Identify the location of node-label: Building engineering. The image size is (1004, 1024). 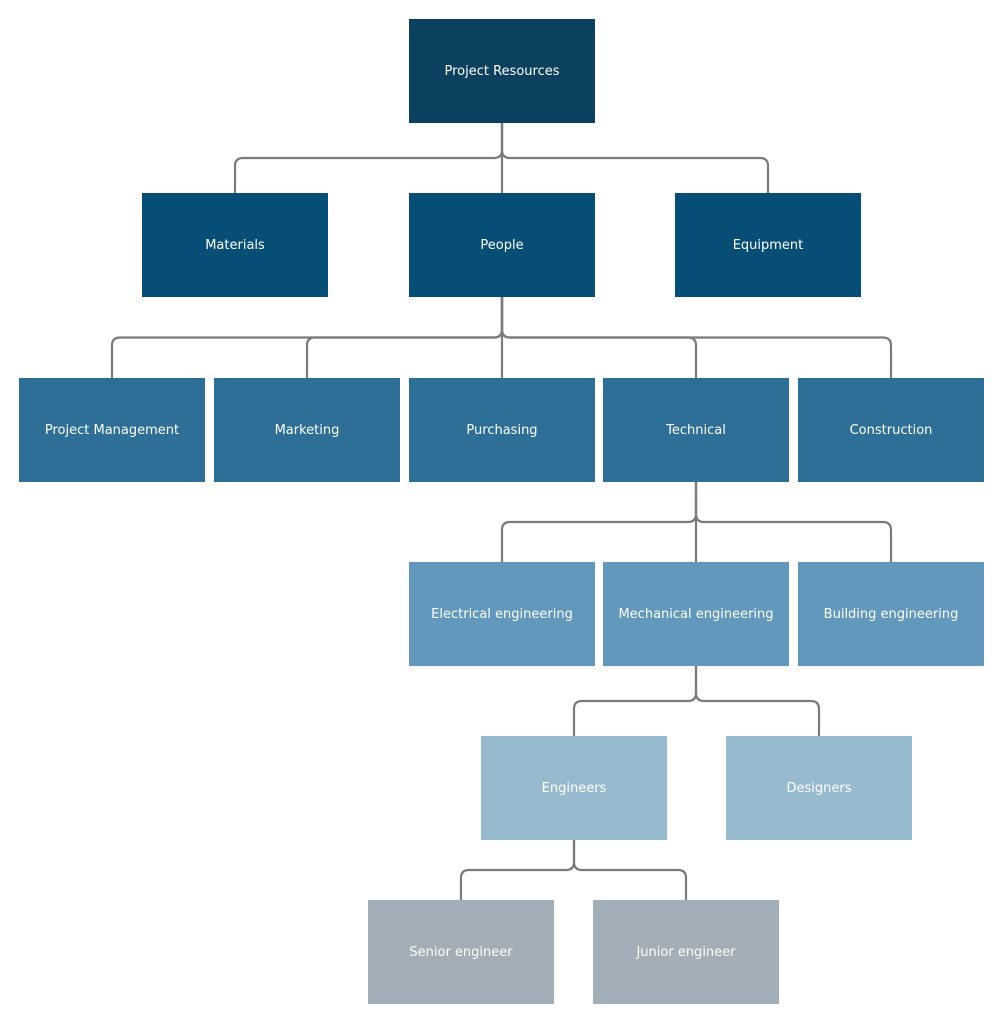
(891, 614).